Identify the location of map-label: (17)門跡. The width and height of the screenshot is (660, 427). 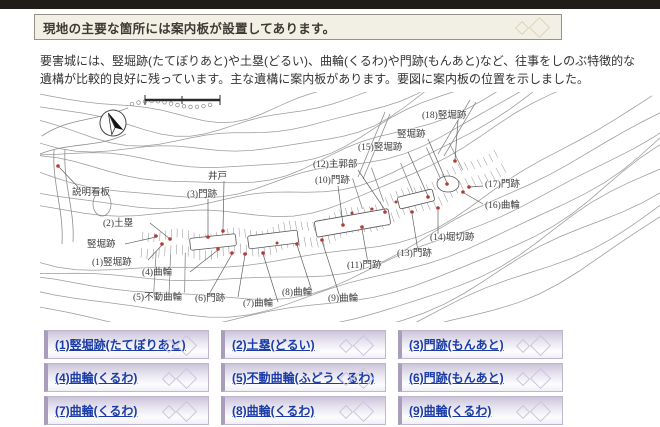
(502, 185).